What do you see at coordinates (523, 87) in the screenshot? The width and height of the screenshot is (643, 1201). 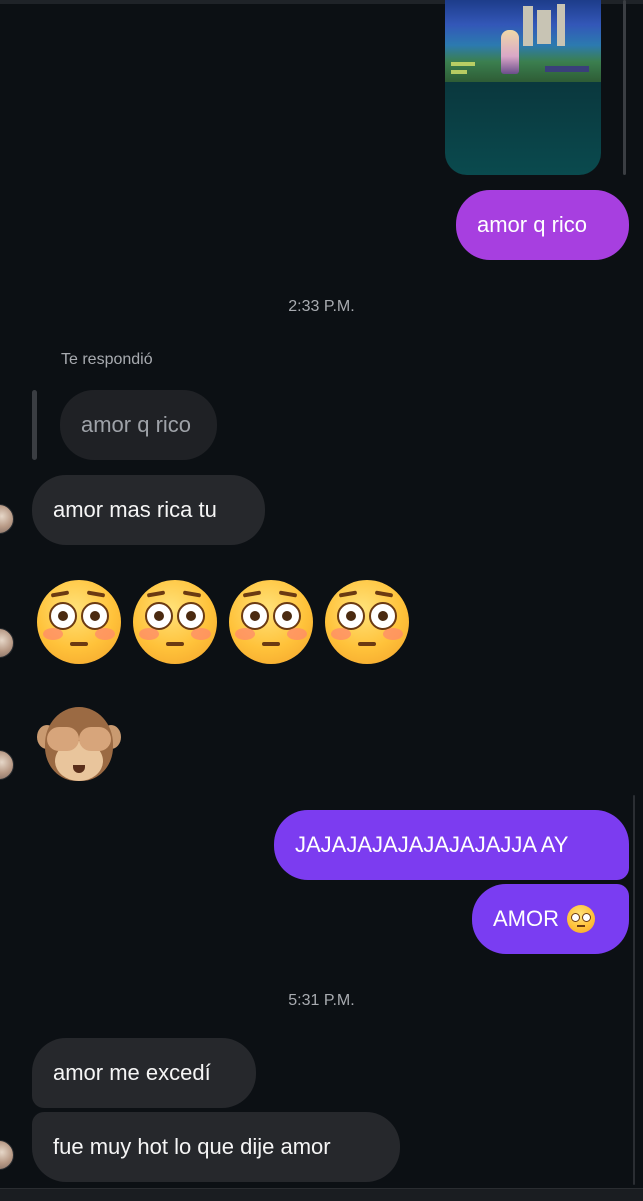 I see `shared-image` at bounding box center [523, 87].